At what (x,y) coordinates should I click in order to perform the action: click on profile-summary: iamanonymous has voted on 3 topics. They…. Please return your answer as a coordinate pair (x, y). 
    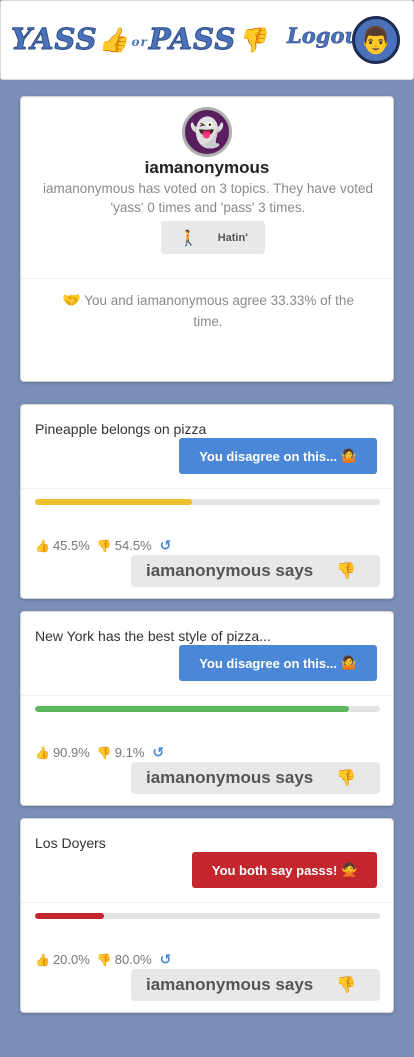
    Looking at the image, I should click on (208, 198).